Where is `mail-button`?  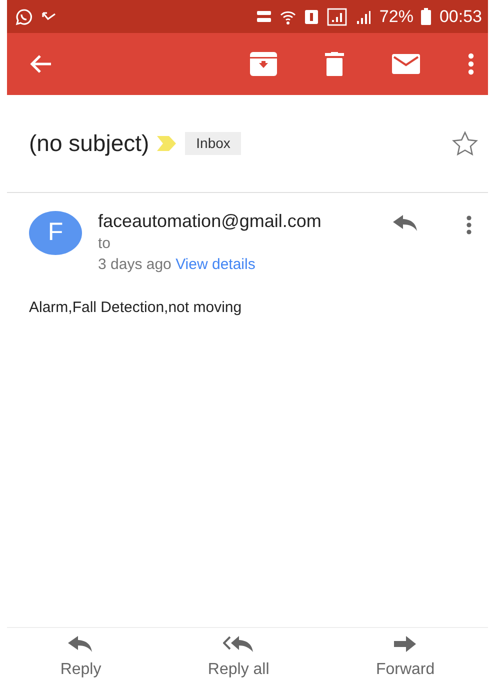
mail-button is located at coordinates (406, 64).